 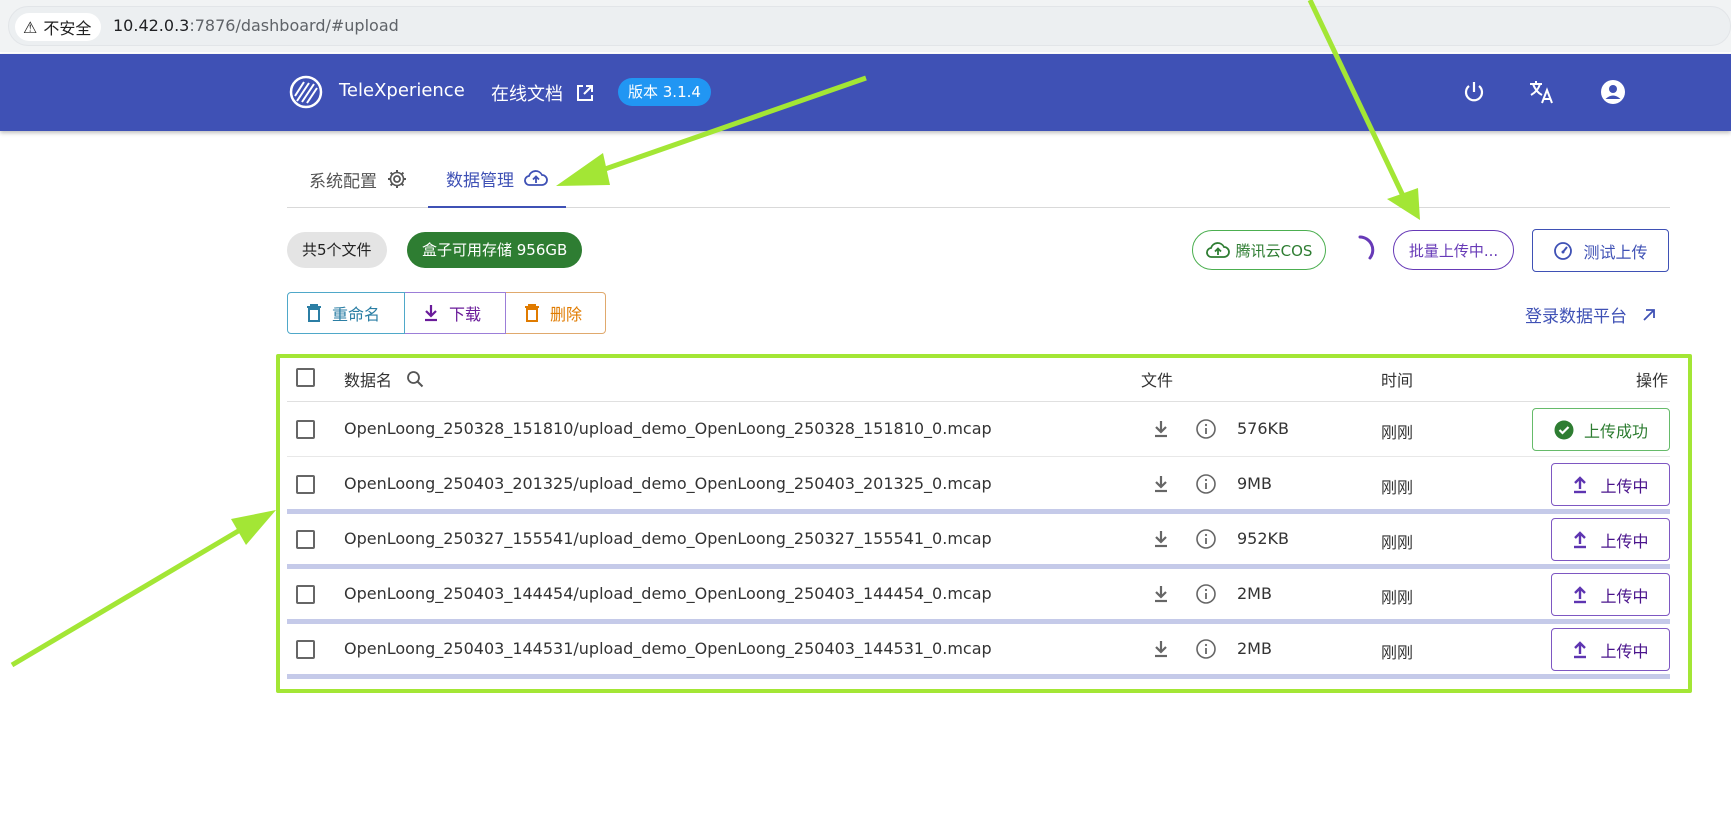 What do you see at coordinates (337, 250) in the screenshot?
I see `file-count-chip: 共5个文件` at bounding box center [337, 250].